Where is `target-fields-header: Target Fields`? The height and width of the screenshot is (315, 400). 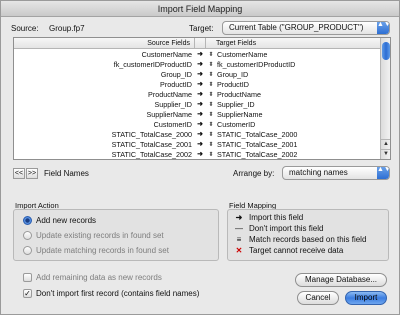
target-fields-header: Target Fields is located at coordinates (293, 43).